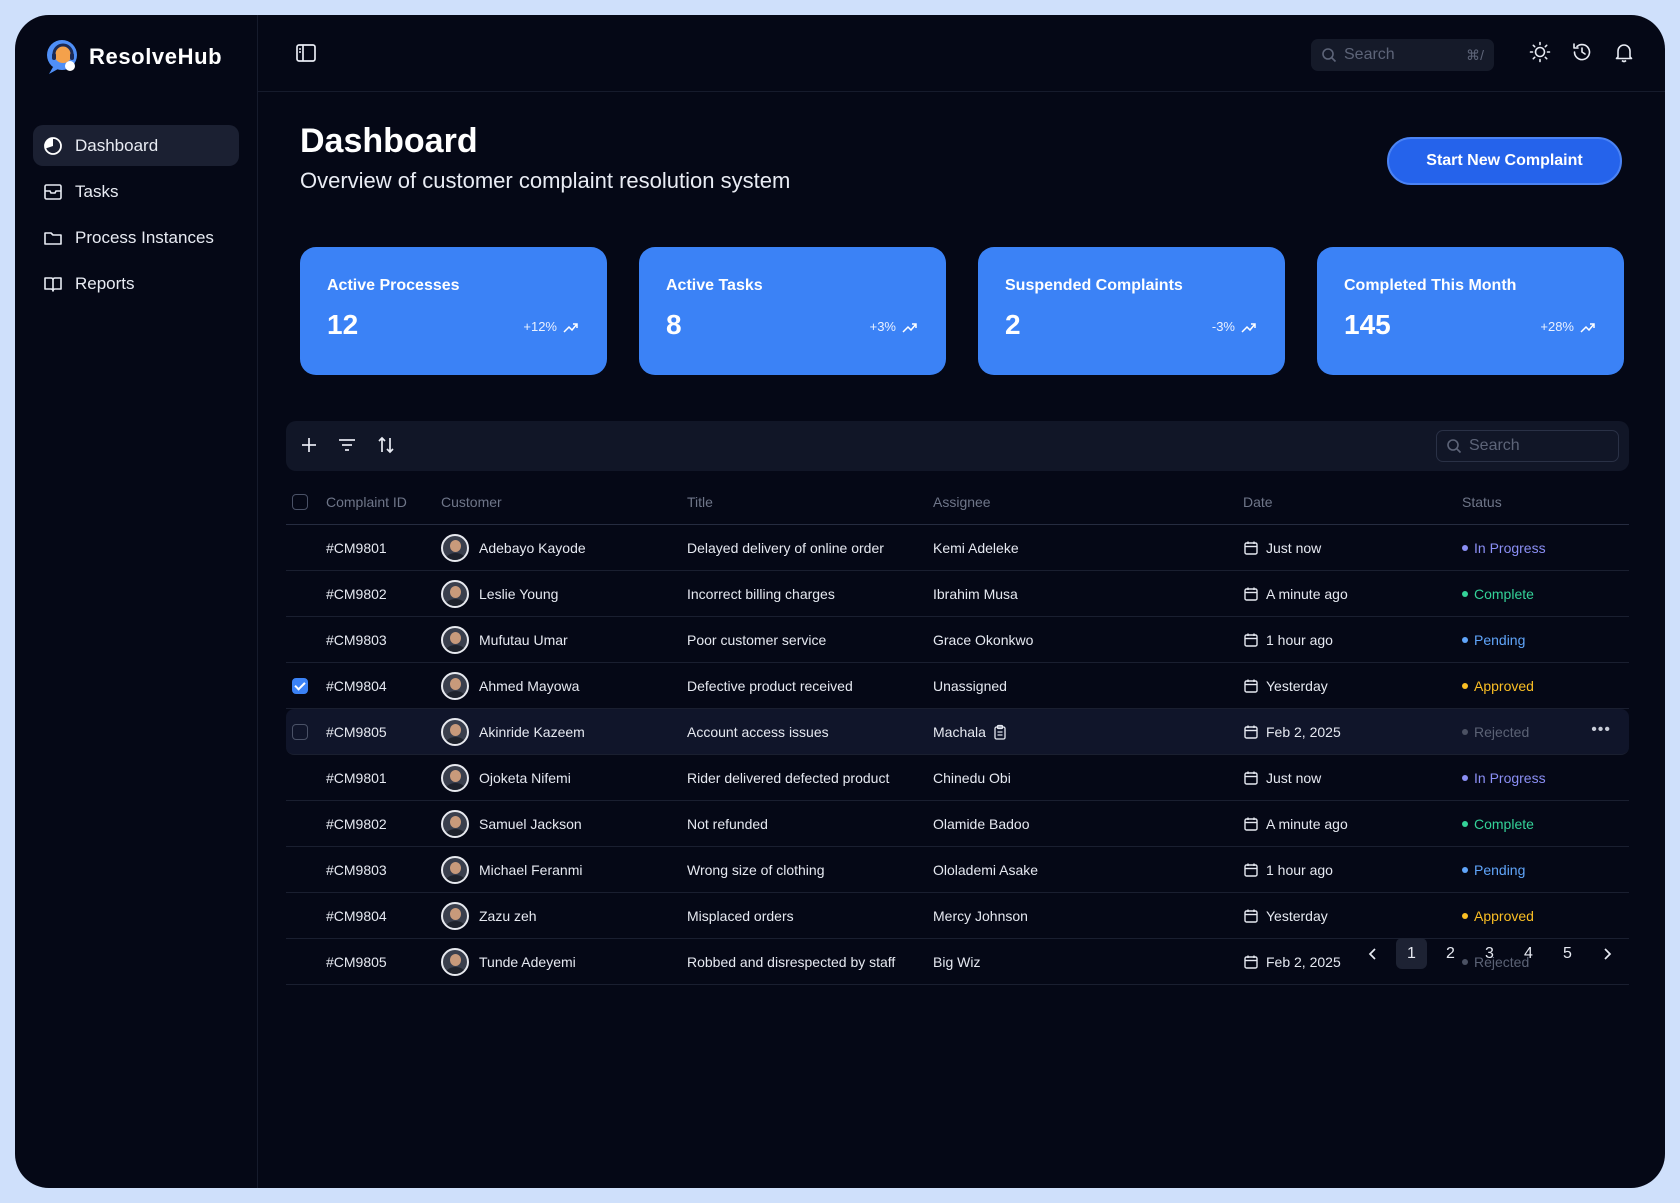 The image size is (1680, 1203). Describe the element at coordinates (1411, 953) in the screenshot. I see `page-button: 1` at that location.